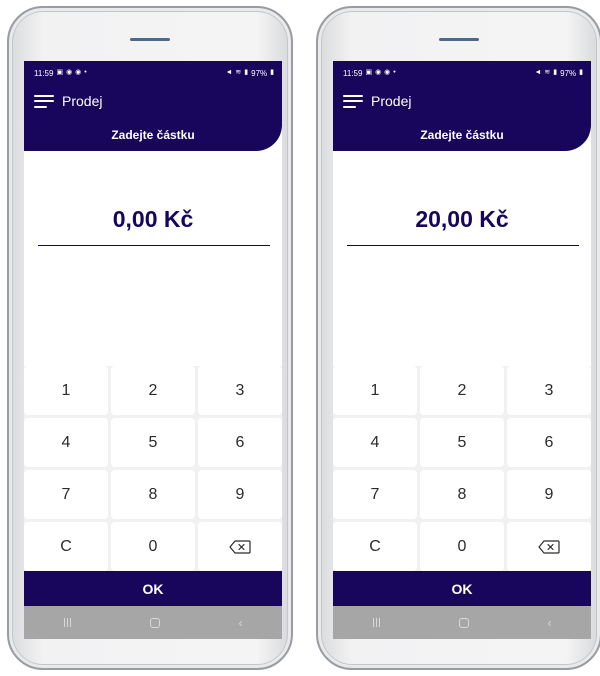  What do you see at coordinates (462, 219) in the screenshot?
I see `amount-display: 20,00 Kč` at bounding box center [462, 219].